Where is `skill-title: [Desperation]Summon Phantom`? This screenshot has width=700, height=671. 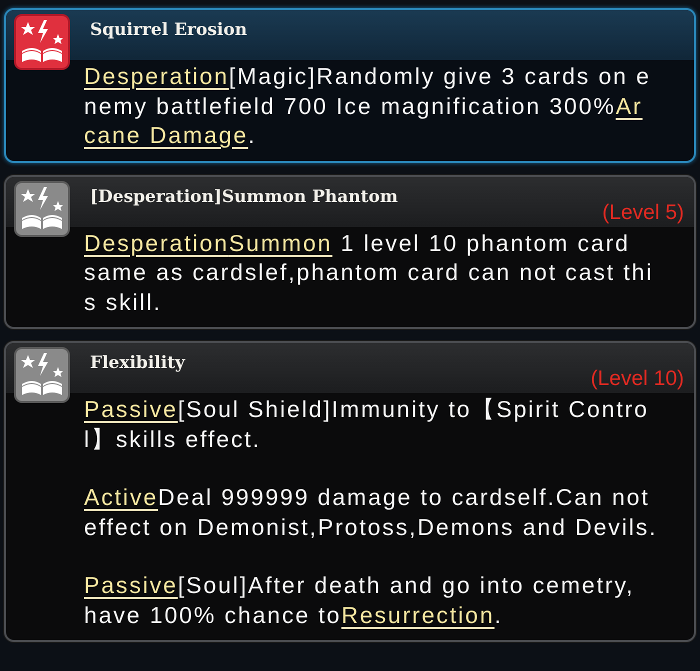 skill-title: [Desperation]Summon Phantom is located at coordinates (244, 196).